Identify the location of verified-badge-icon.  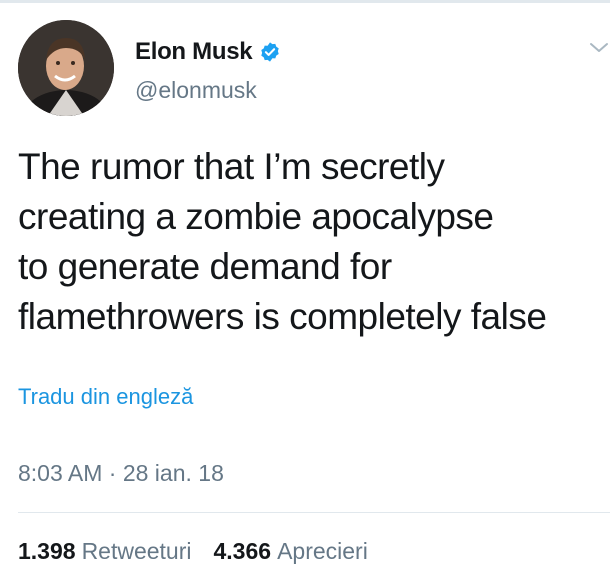
(270, 52).